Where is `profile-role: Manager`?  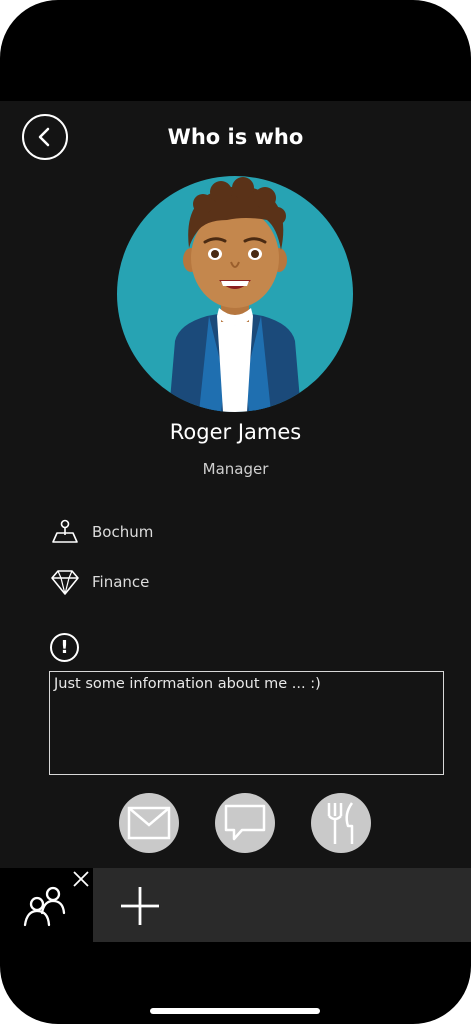
profile-role: Manager is located at coordinates (235, 469).